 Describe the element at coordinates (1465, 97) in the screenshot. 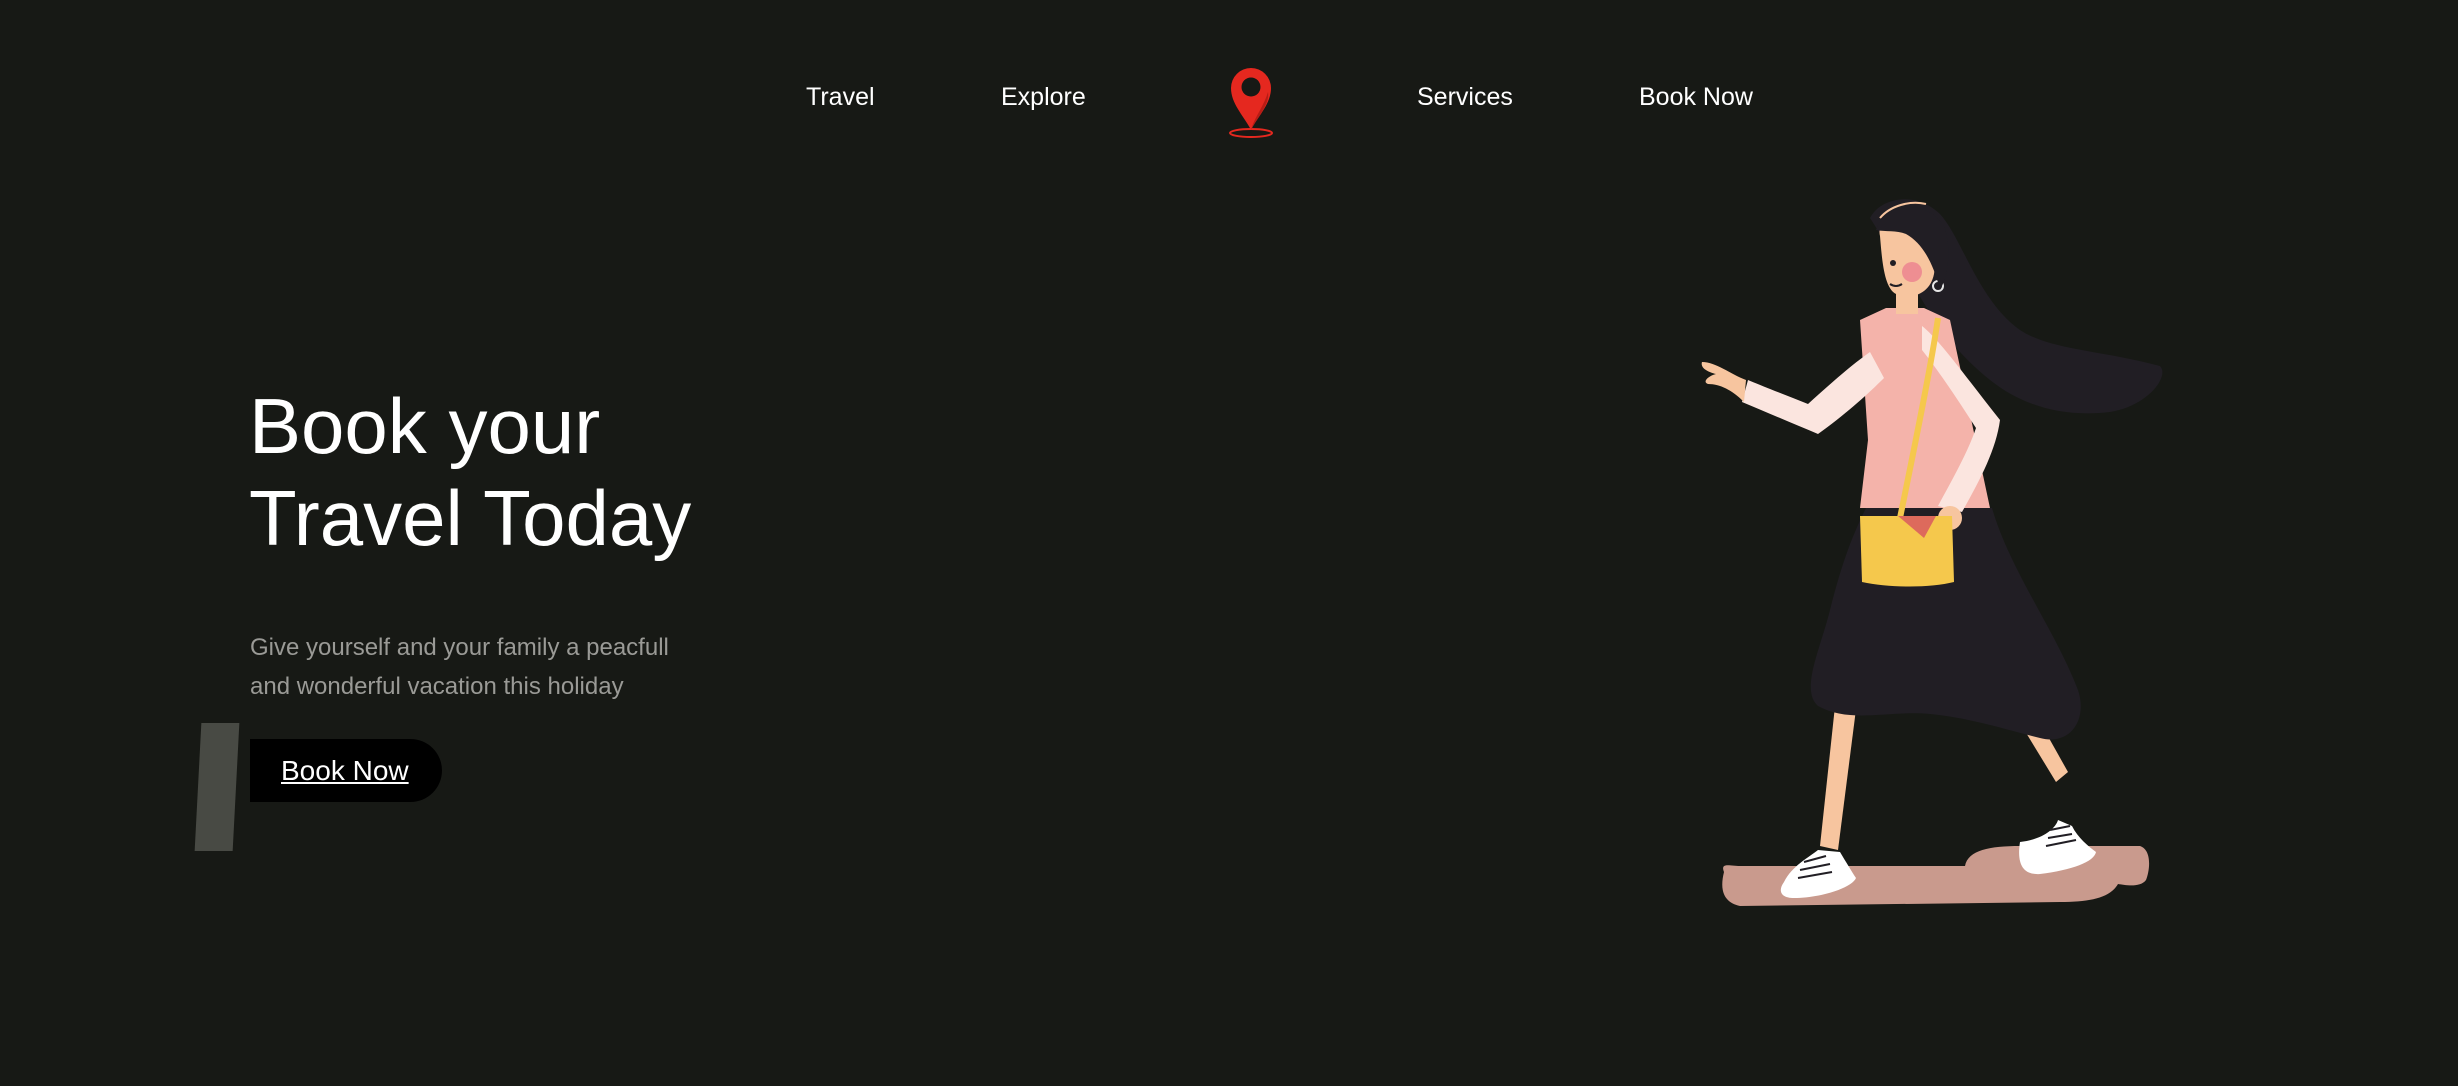

I see `nav-services-link: Services` at that location.